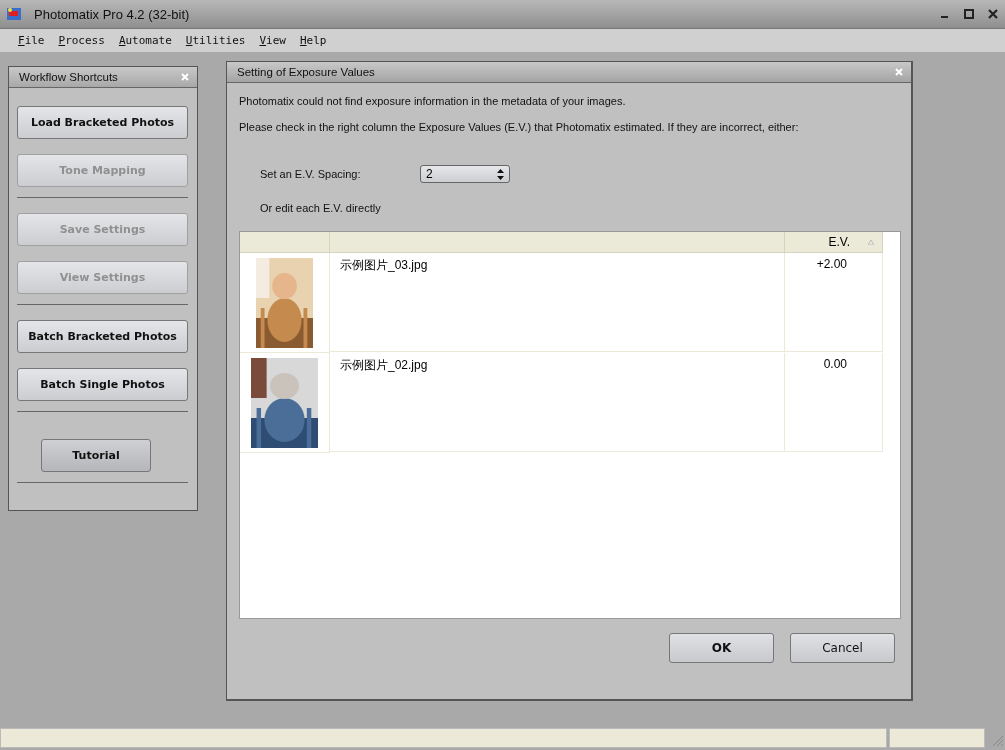 The width and height of the screenshot is (1005, 750). What do you see at coordinates (313, 40) in the screenshot?
I see `menu-item: Help` at bounding box center [313, 40].